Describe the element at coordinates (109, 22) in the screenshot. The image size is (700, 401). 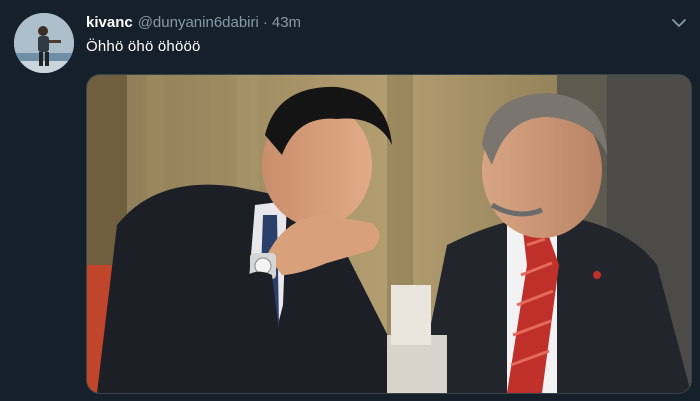
I see `display-name: kivanc` at that location.